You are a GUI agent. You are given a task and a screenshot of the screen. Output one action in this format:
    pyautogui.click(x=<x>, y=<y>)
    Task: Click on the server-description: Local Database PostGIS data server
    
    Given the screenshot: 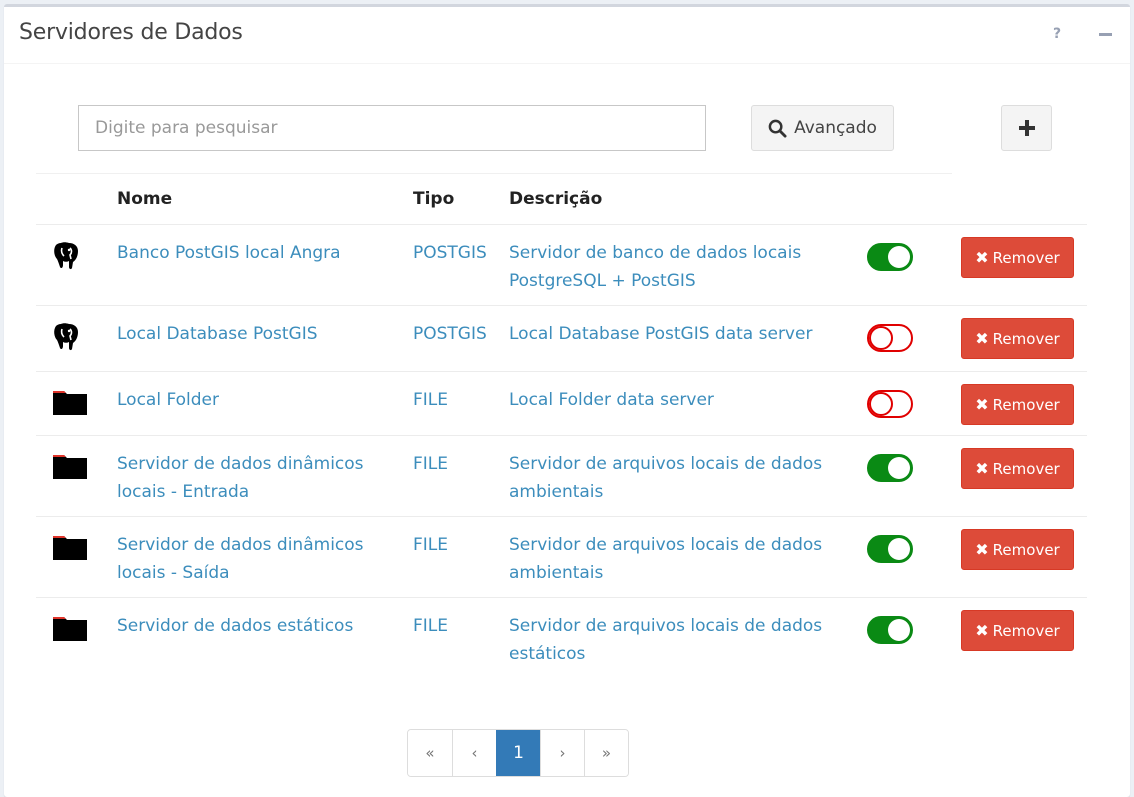 What is the action you would take?
    pyautogui.click(x=660, y=334)
    